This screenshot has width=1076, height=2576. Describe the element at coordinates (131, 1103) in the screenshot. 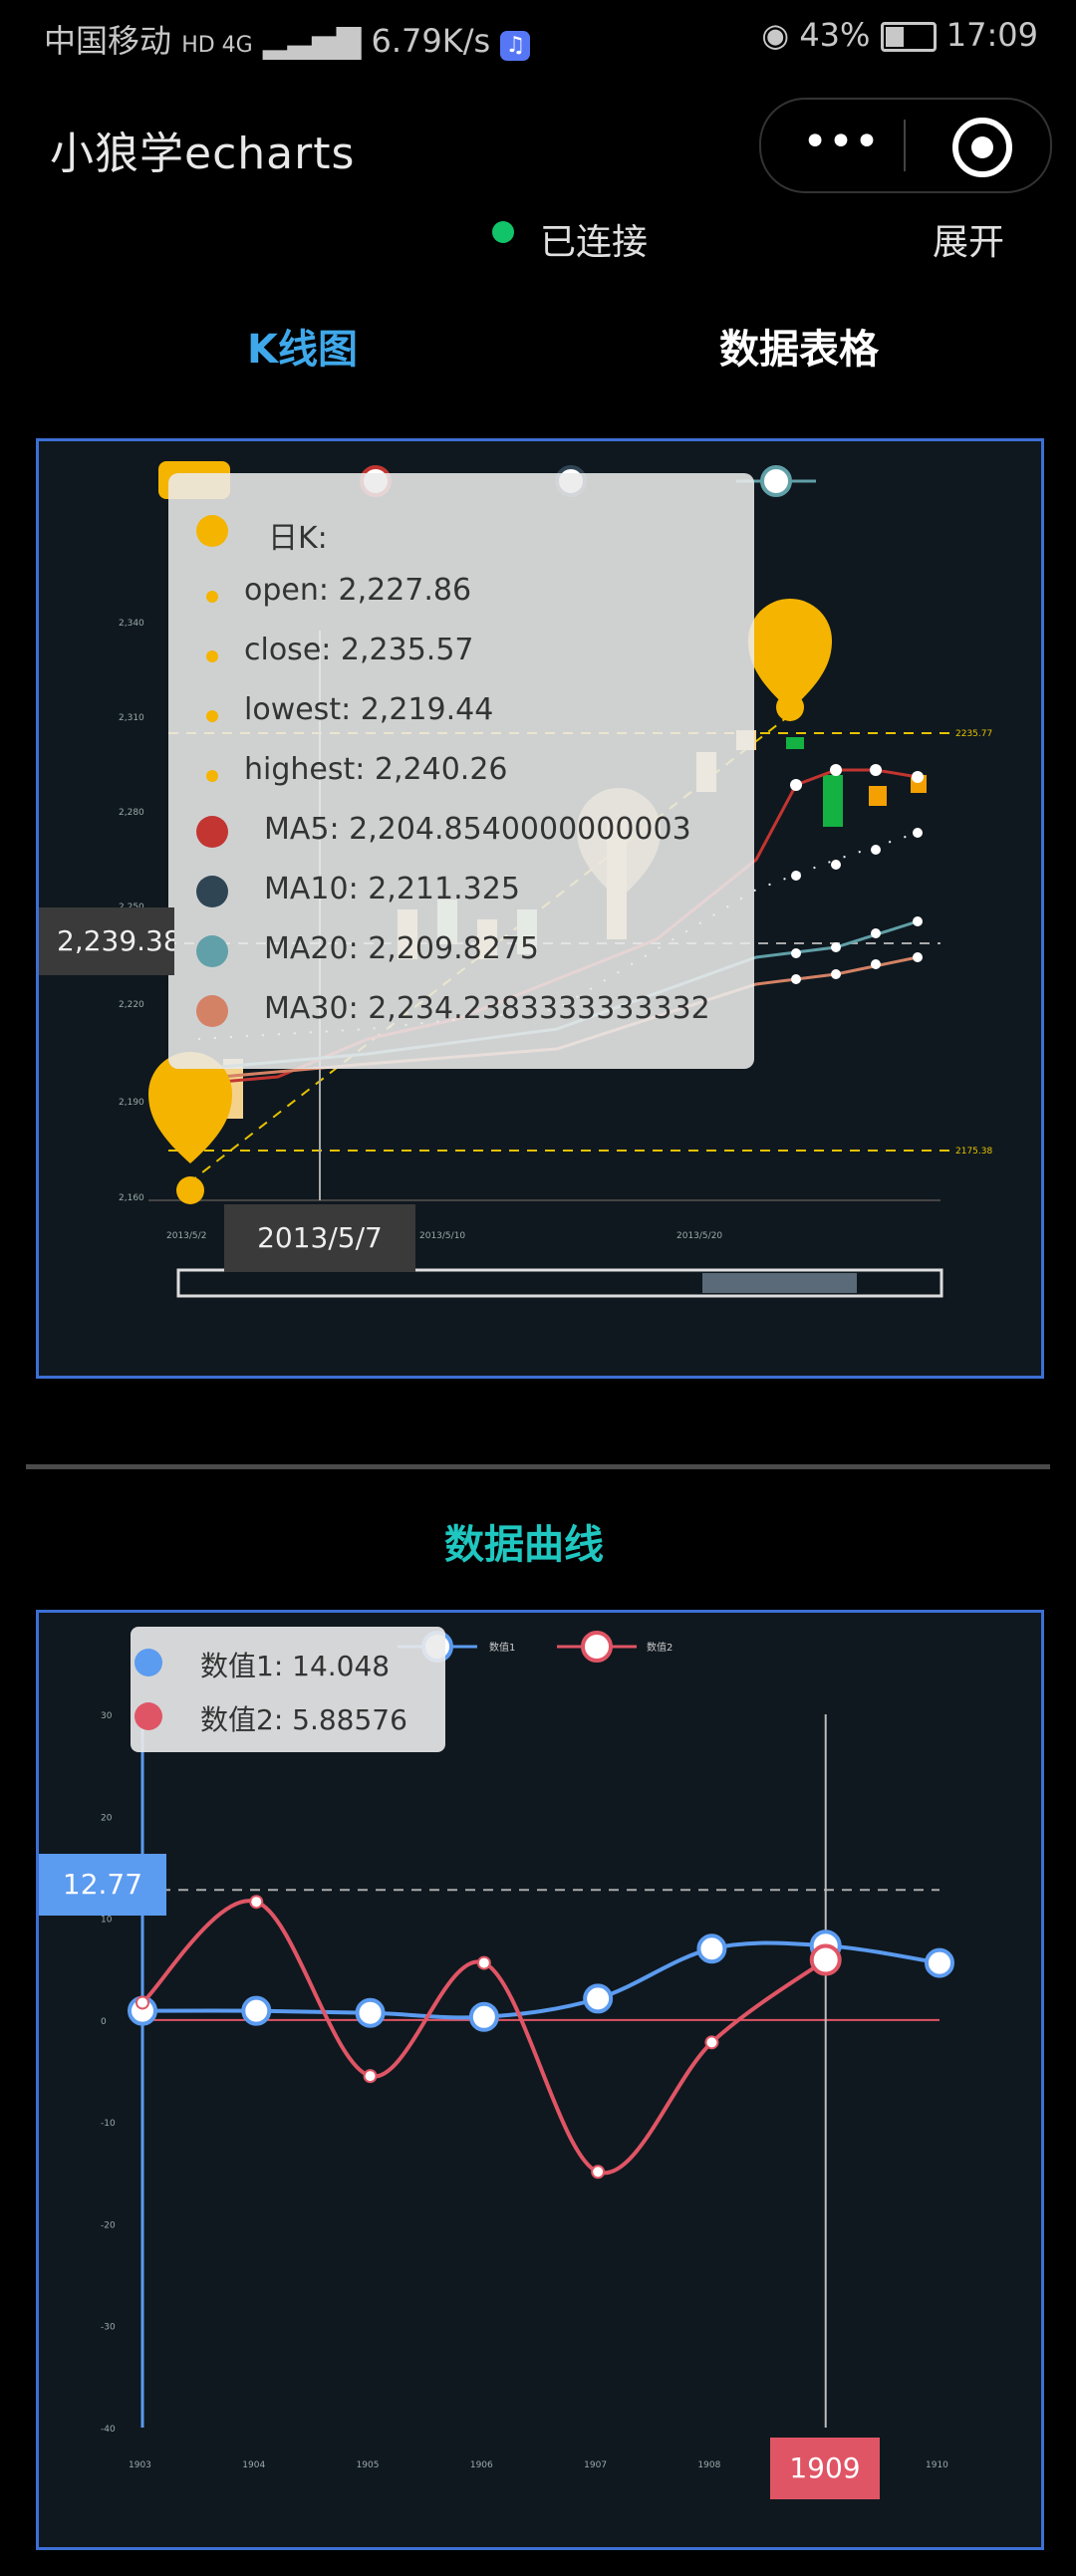

I see `y-tick: 2,190` at that location.